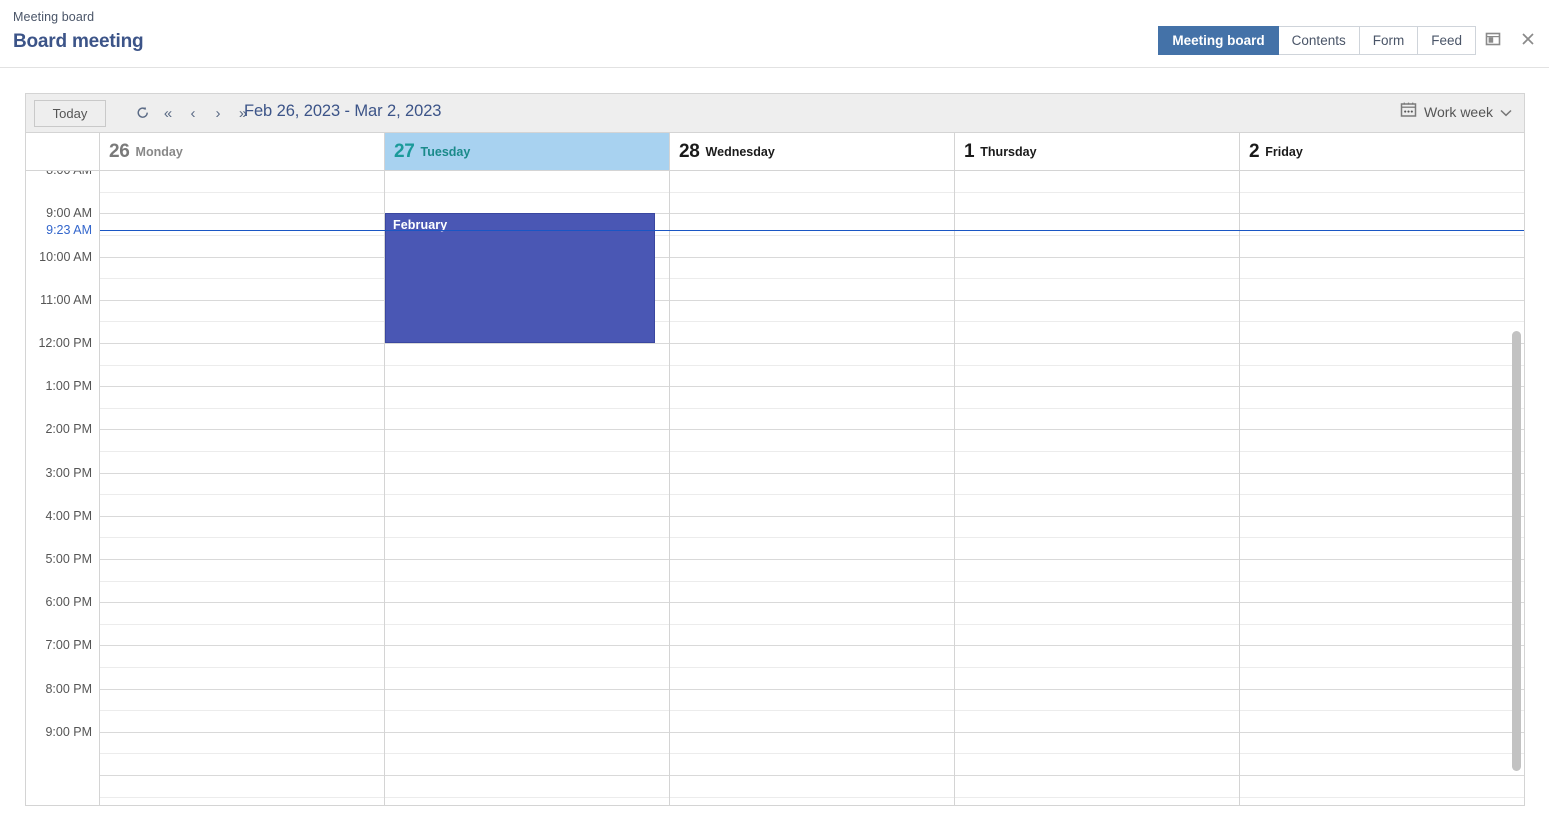 The image size is (1549, 837). I want to click on day-column-thursday, so click(1097, 488).